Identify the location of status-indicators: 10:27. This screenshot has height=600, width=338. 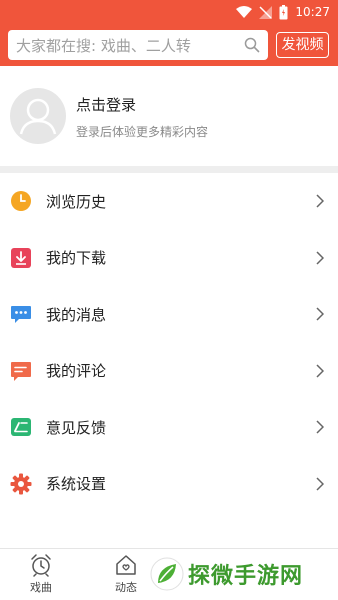
(283, 12).